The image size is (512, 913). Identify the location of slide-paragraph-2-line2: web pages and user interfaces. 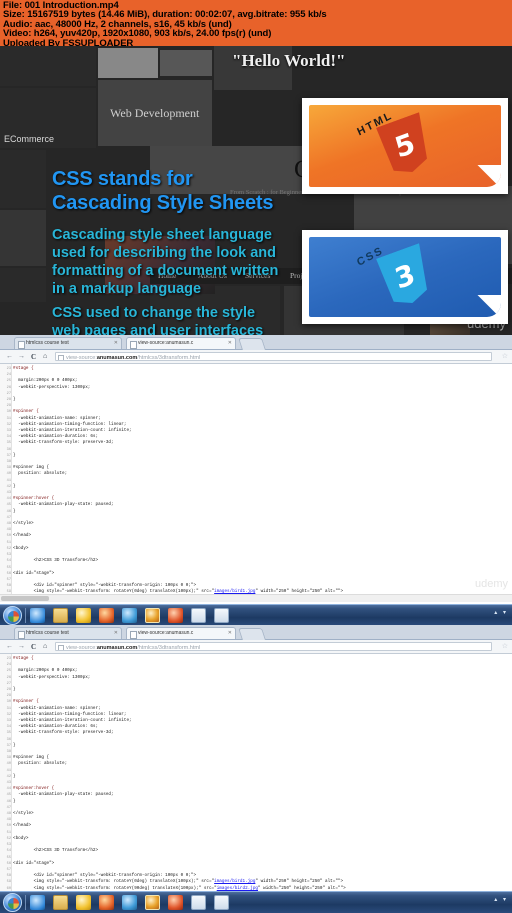
(158, 329).